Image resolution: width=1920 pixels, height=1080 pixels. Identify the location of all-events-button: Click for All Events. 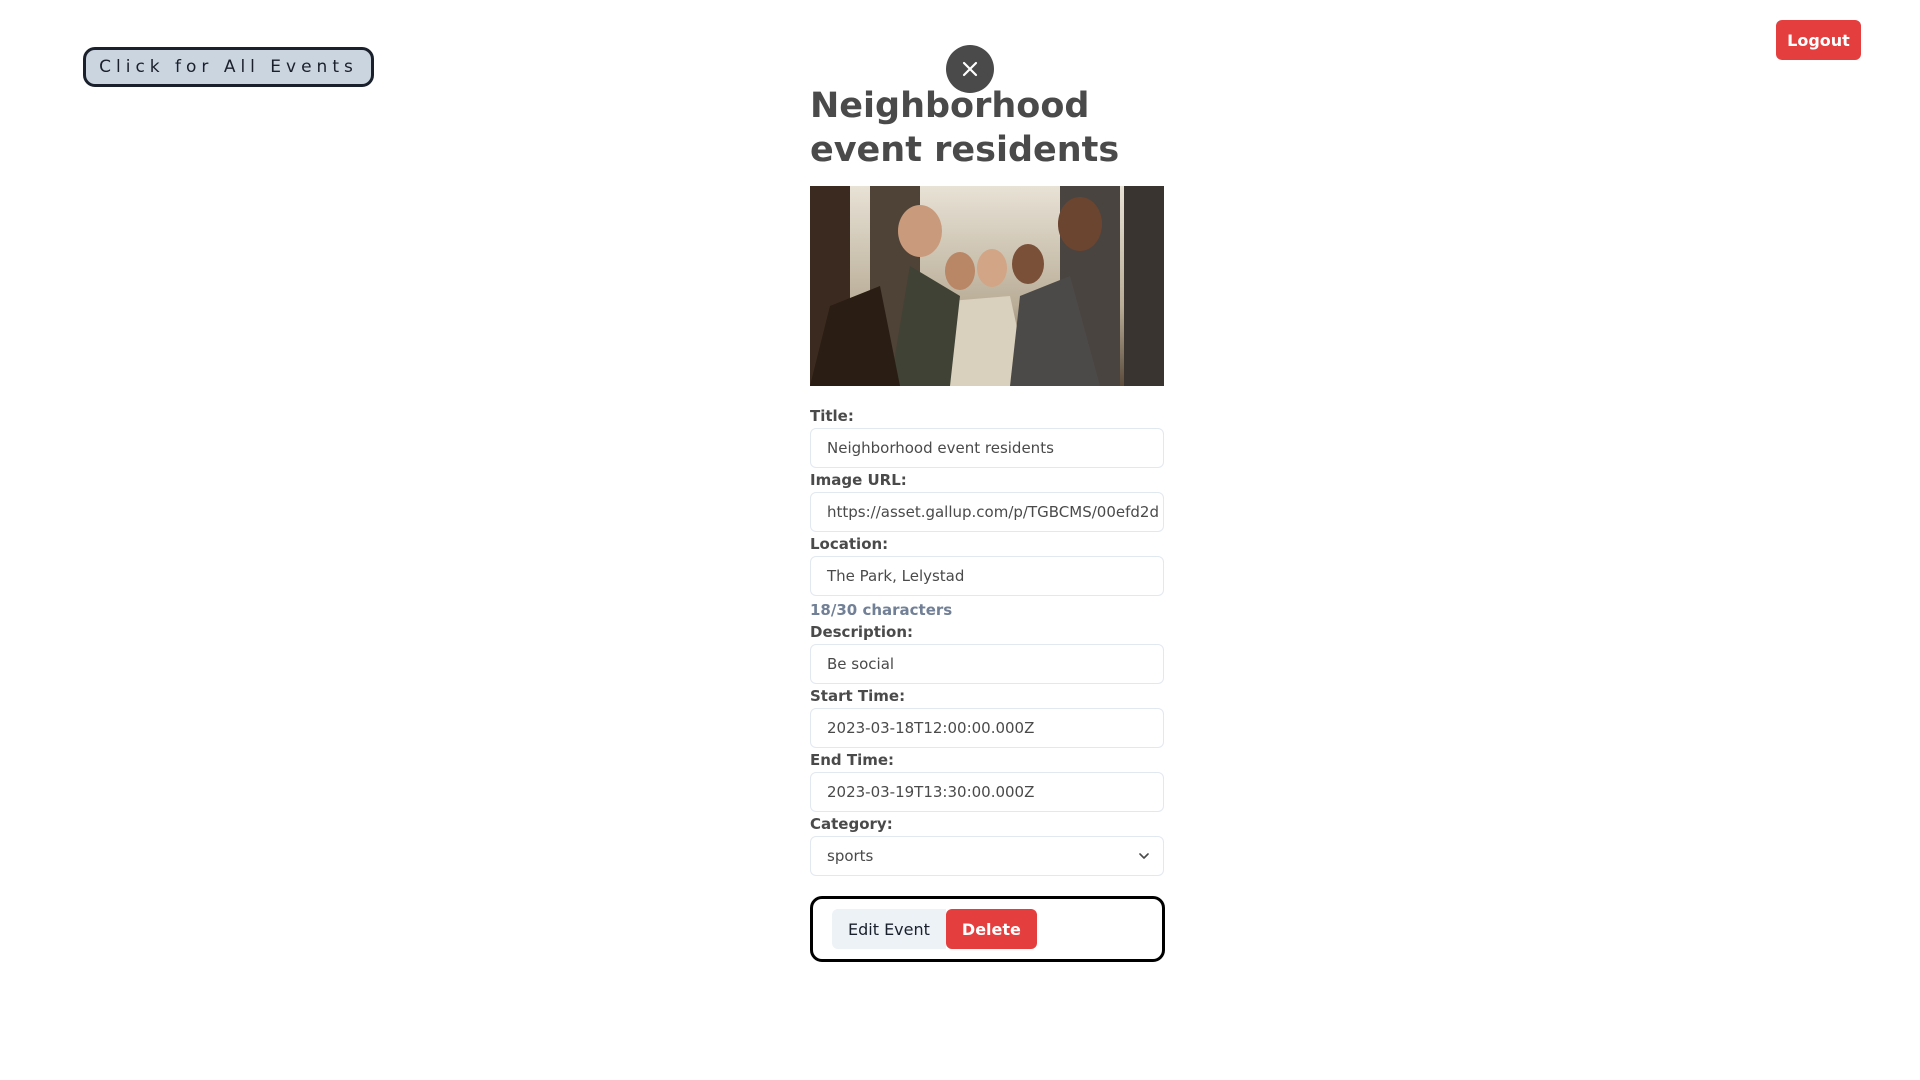
(228, 67).